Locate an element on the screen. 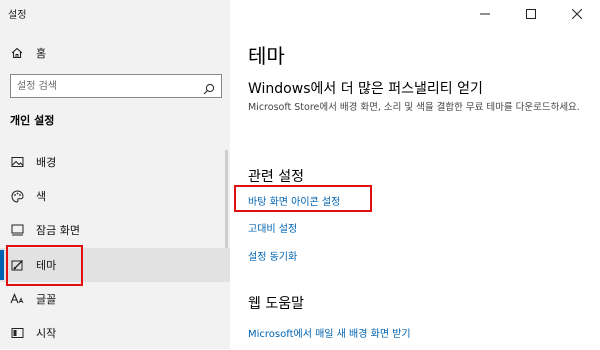 This screenshot has height=350, width=600. close-button is located at coordinates (577, 13).